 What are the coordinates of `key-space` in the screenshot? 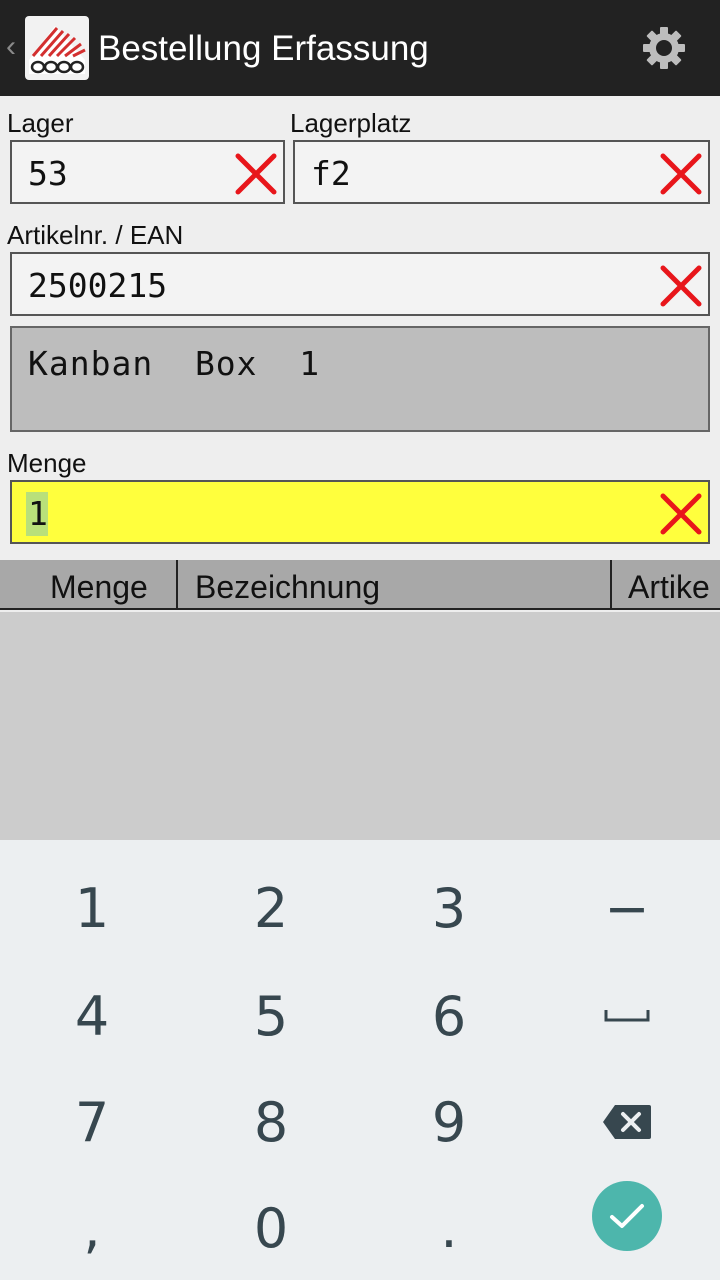 It's located at (627, 1016).